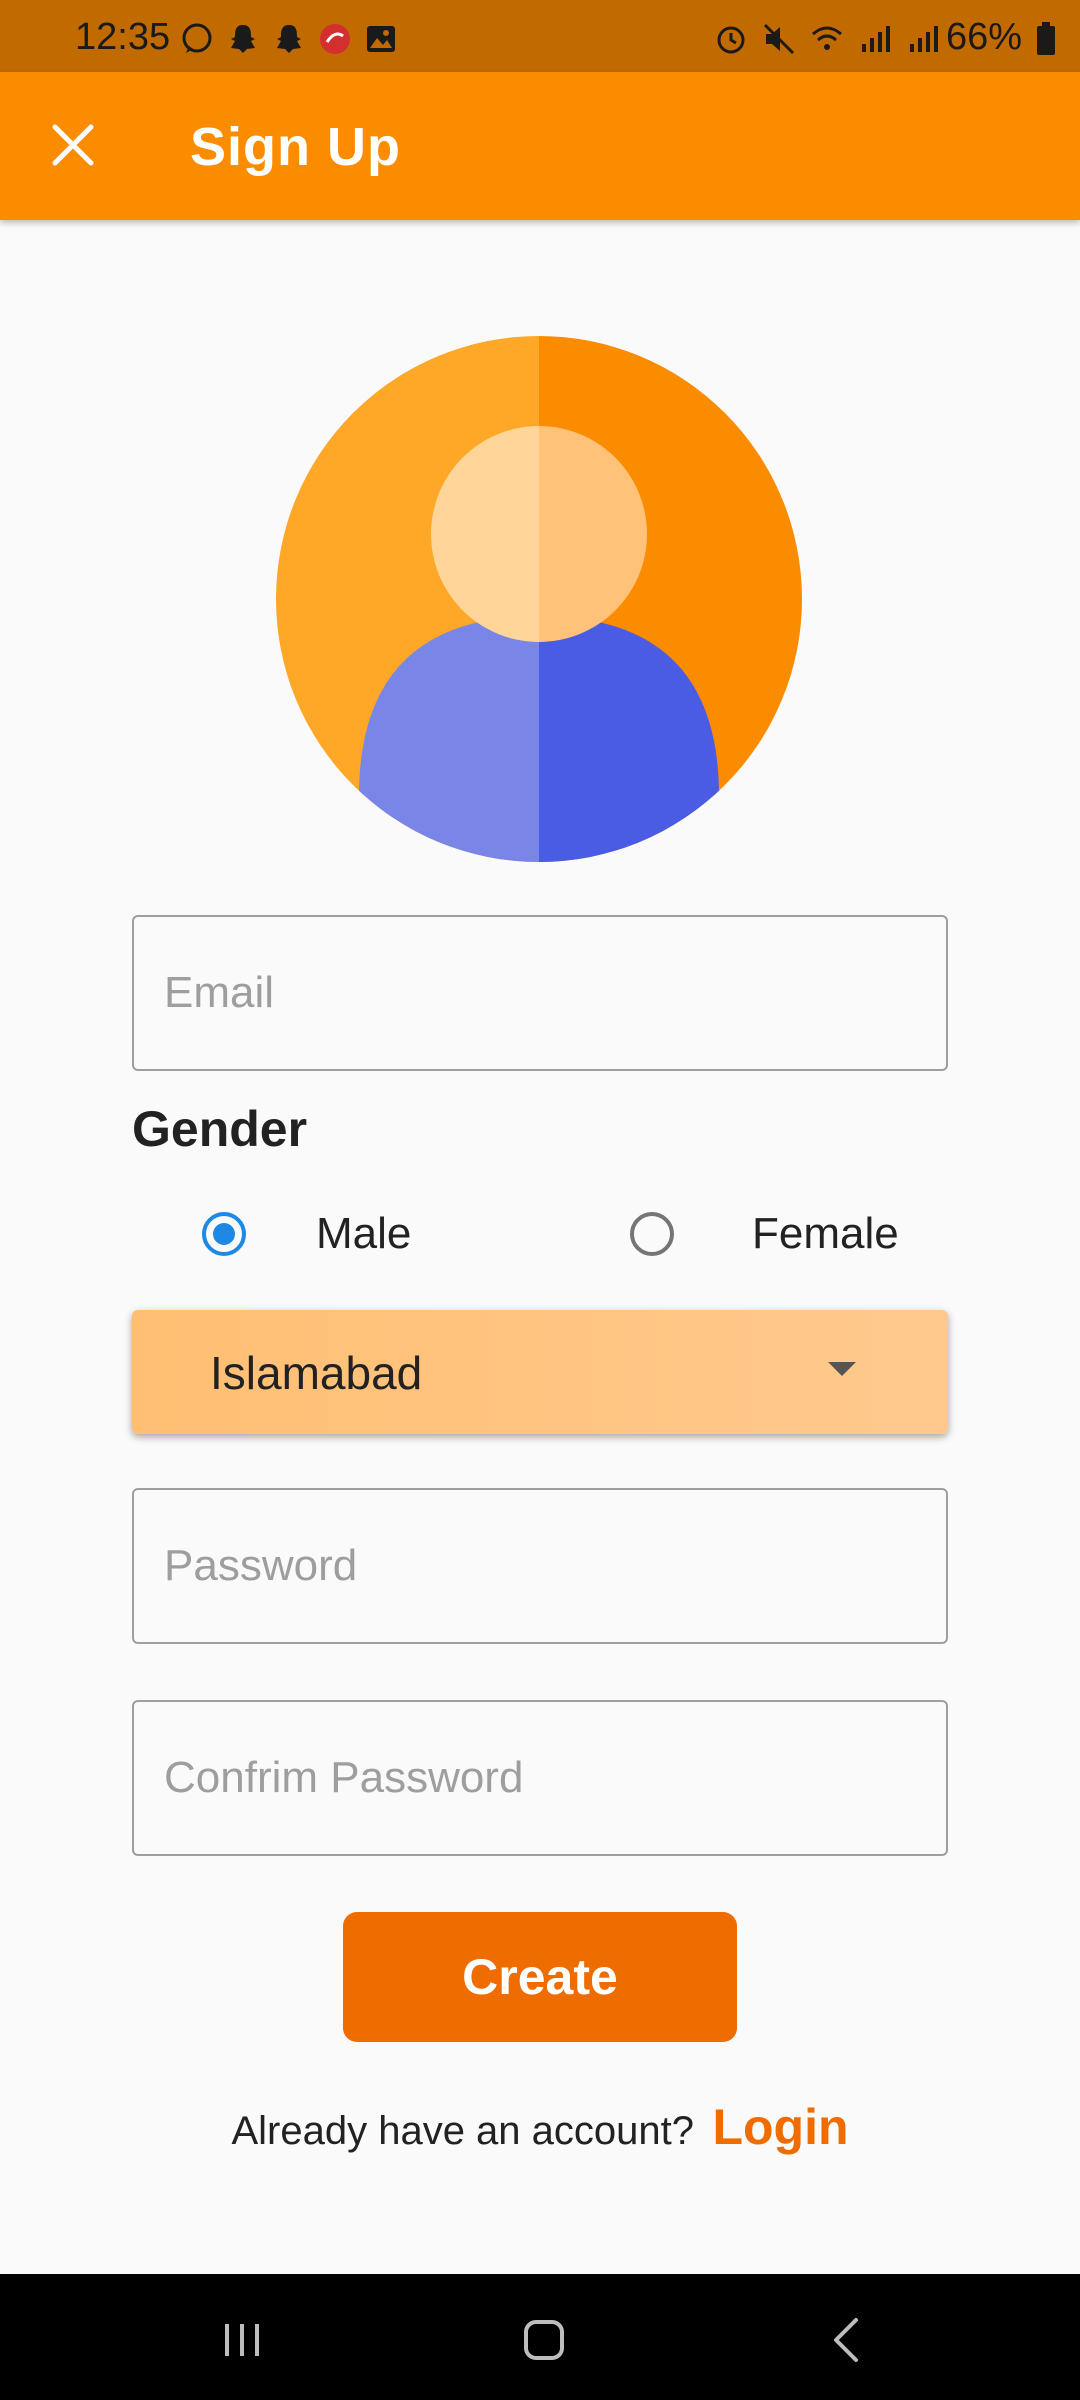 The width and height of the screenshot is (1080, 2400). I want to click on login-row: Already have an account? Login, so click(540, 2127).